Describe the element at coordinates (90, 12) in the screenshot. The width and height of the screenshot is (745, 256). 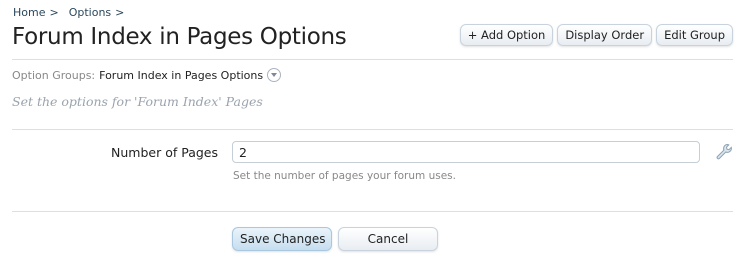
I see `breadcrumb-options: Options` at that location.